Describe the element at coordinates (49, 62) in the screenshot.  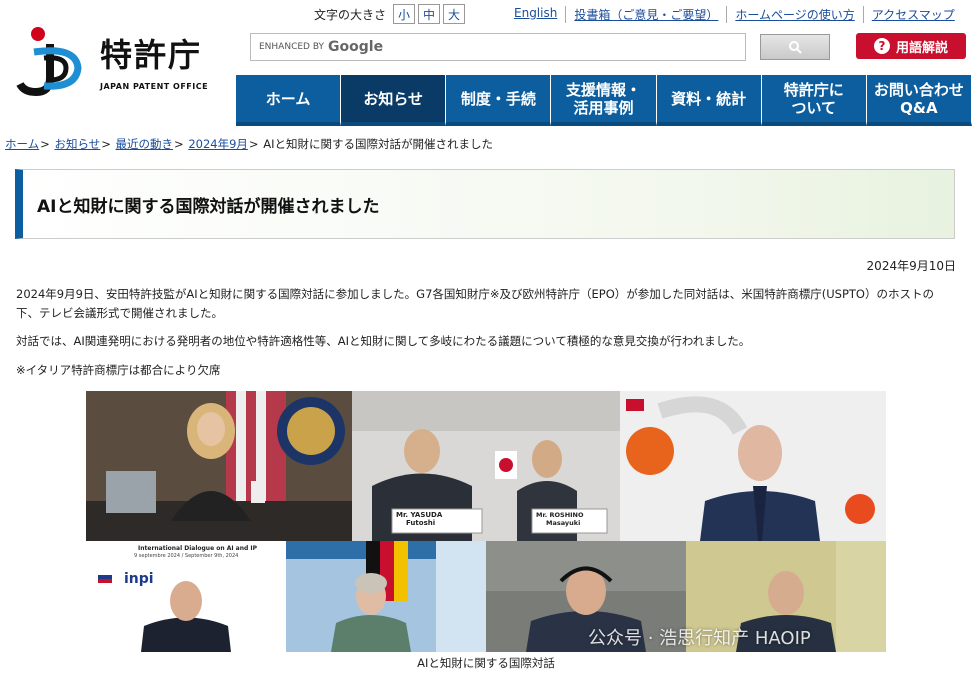
I see `jpo-emblem-icon` at that location.